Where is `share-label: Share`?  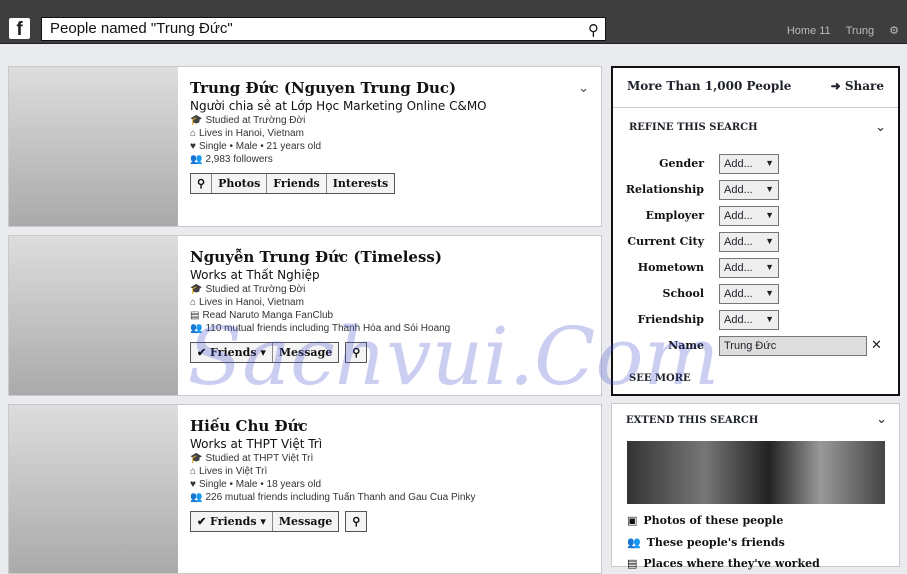
share-label: Share is located at coordinates (864, 86).